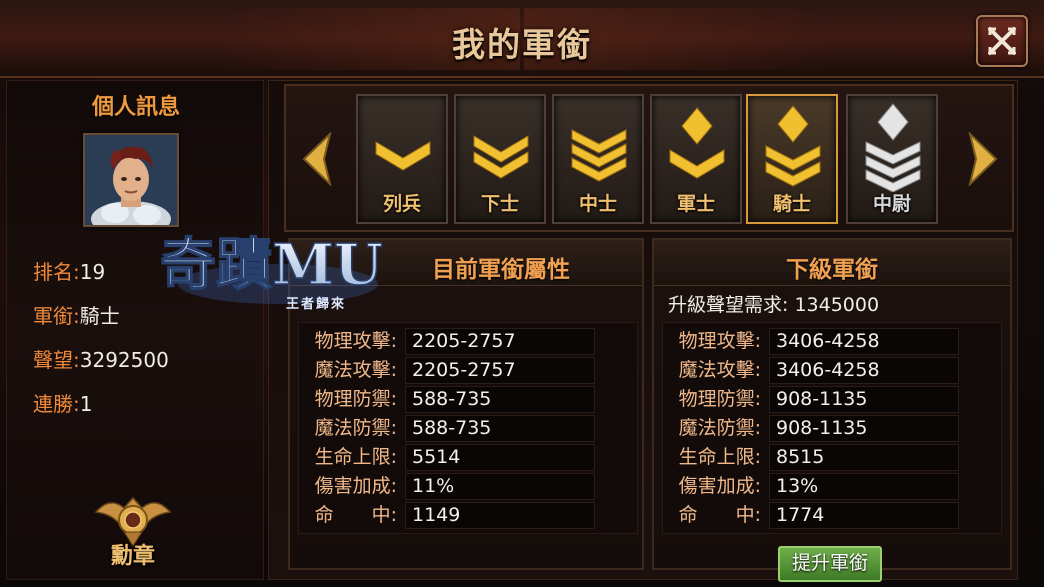 Image resolution: width=1044 pixels, height=587 pixels. I want to click on attr-row: 魔法攻擊: 2205-2757, so click(469, 370).